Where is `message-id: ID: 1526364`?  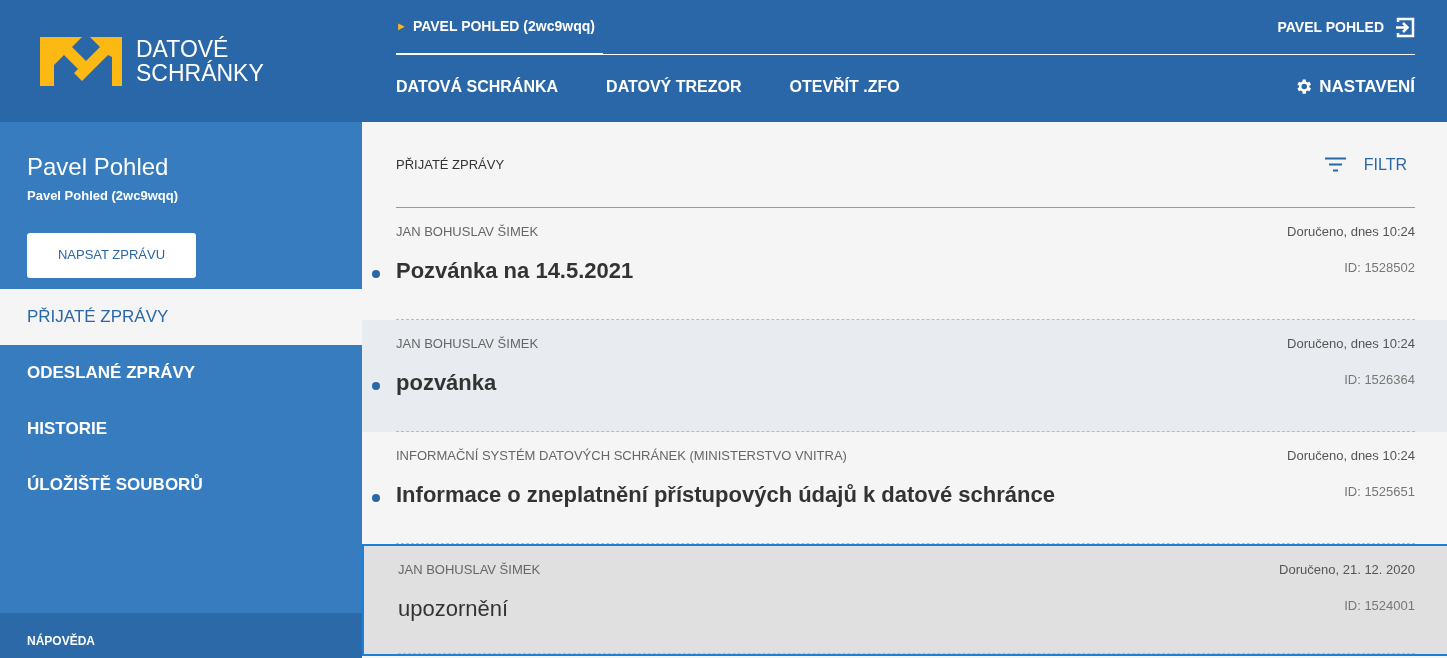
message-id: ID: 1526364 is located at coordinates (1379, 379).